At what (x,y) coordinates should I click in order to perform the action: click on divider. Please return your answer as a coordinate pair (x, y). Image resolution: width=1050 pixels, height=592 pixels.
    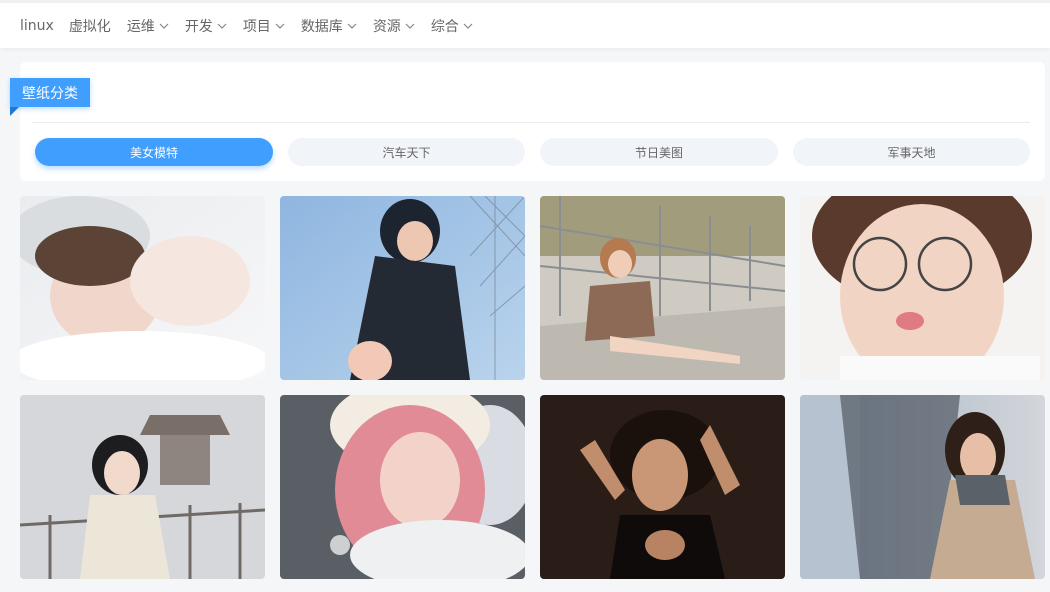
    Looking at the image, I should click on (531, 122).